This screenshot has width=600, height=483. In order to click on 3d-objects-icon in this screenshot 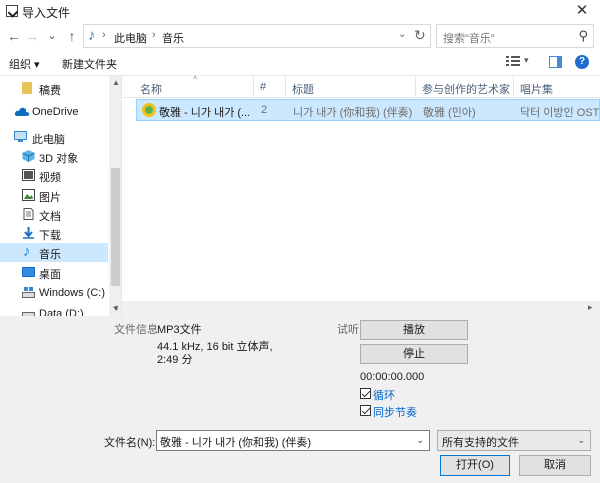, I will do `click(28, 156)`.